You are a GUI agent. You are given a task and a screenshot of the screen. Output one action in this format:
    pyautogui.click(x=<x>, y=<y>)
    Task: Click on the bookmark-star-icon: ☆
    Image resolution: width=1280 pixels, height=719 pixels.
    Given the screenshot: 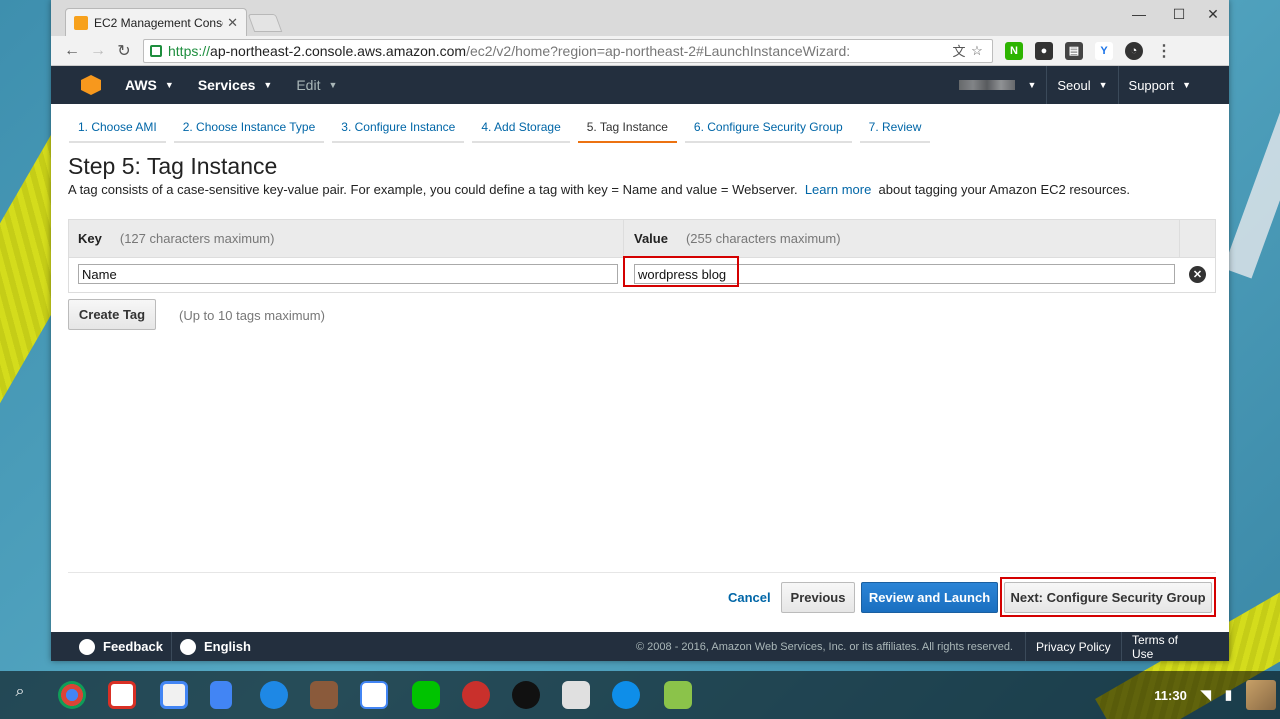 What is the action you would take?
    pyautogui.click(x=977, y=51)
    